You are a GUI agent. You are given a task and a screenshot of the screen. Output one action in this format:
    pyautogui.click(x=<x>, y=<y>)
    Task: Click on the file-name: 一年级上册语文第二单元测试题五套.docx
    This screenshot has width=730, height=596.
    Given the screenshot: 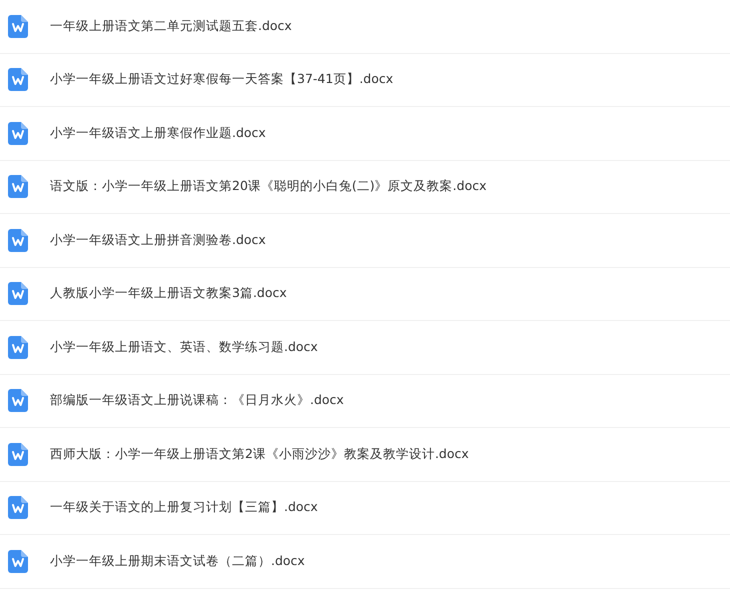 What is the action you would take?
    pyautogui.click(x=171, y=26)
    